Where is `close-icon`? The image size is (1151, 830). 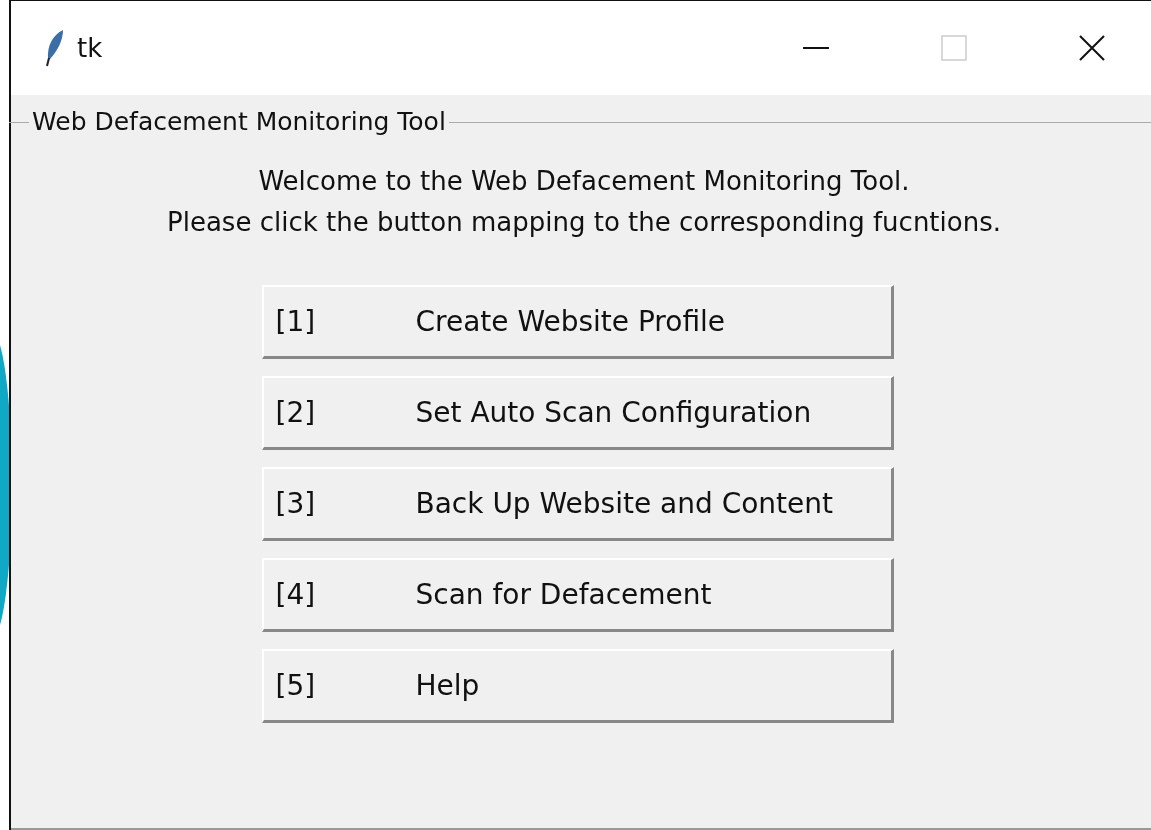 close-icon is located at coordinates (1092, 48).